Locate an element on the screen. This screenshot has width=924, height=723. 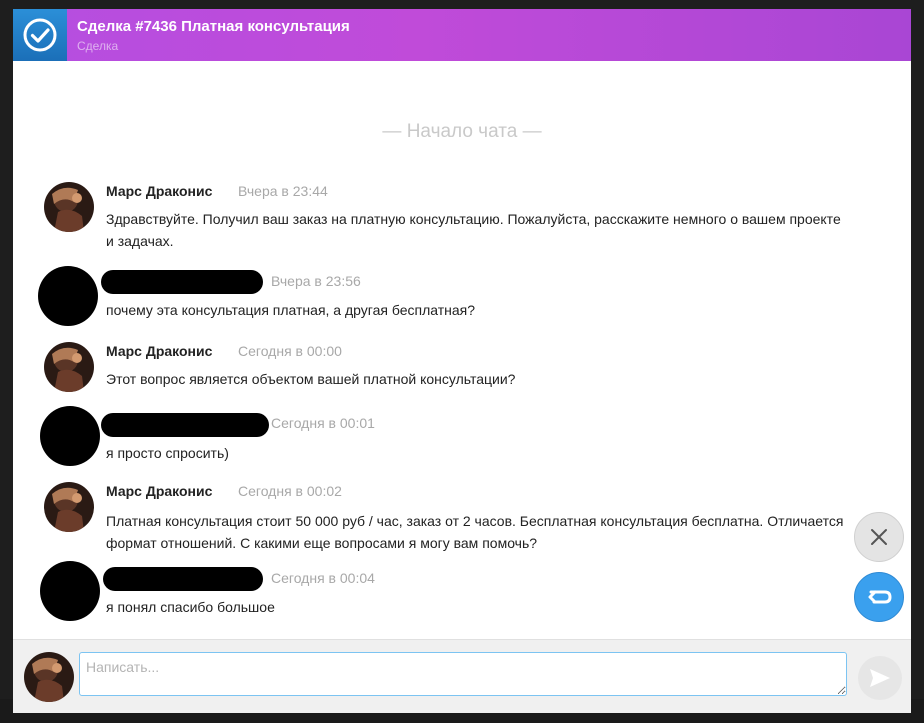
message-time: Вчера в 23:44 is located at coordinates (283, 191).